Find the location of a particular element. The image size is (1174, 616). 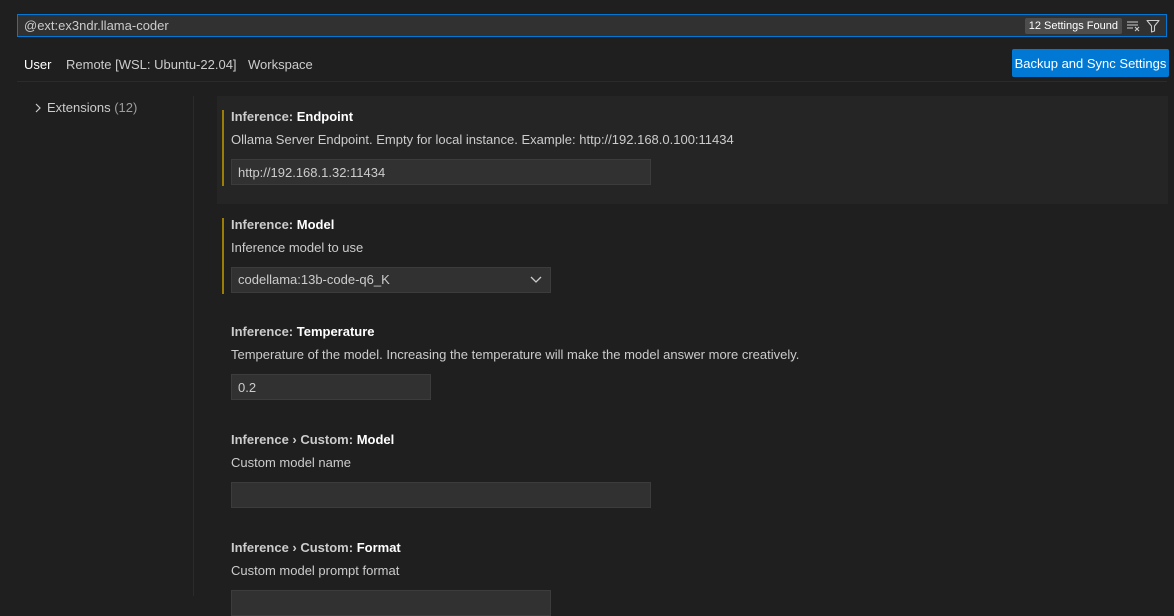

setting-description: Custom model name is located at coordinates (291, 462).